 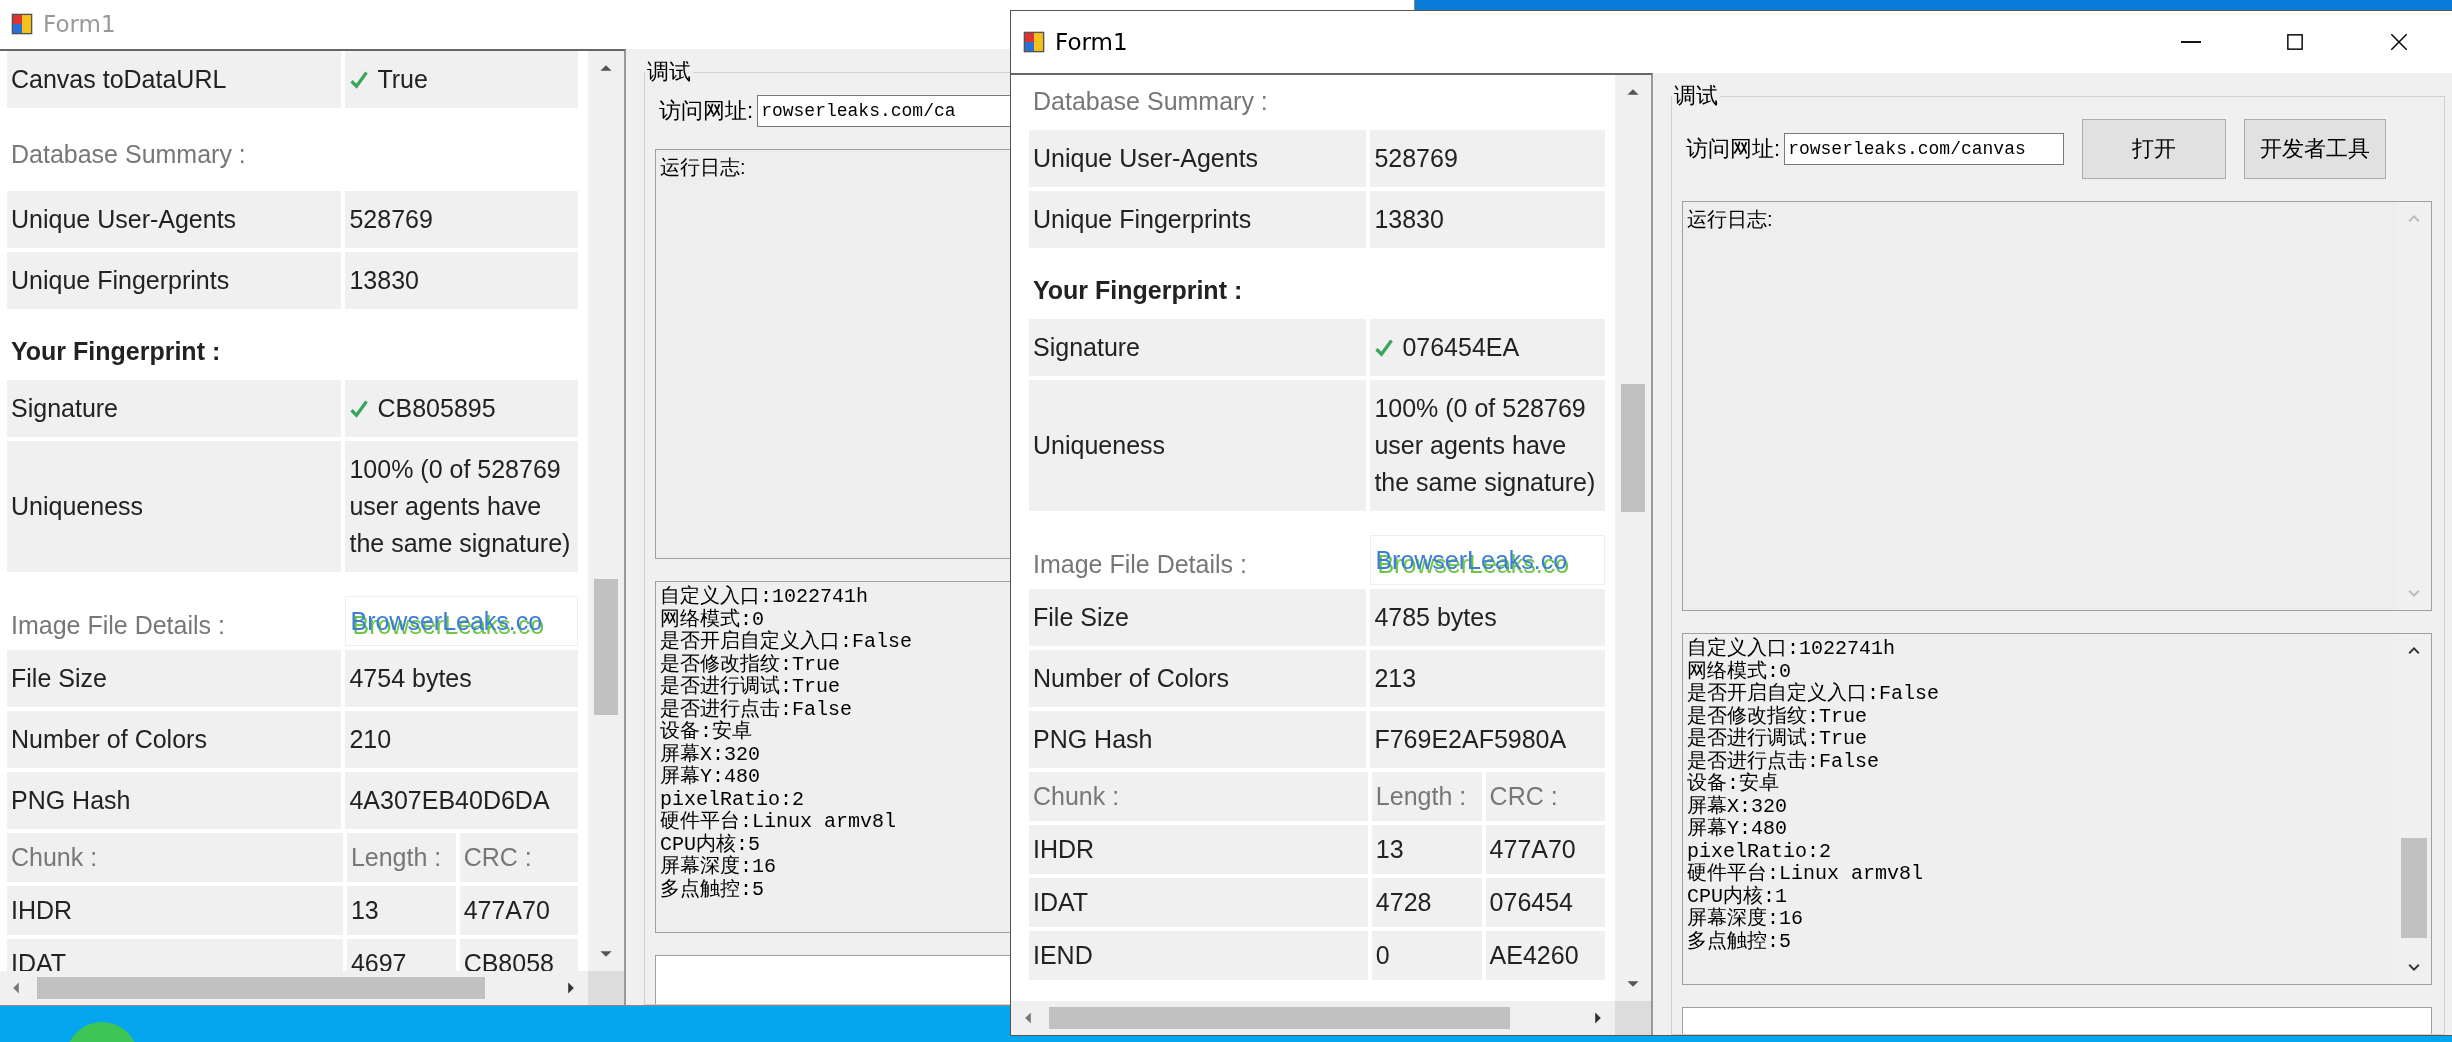 I want to click on cell-value: 4754 bytes, so click(x=410, y=678).